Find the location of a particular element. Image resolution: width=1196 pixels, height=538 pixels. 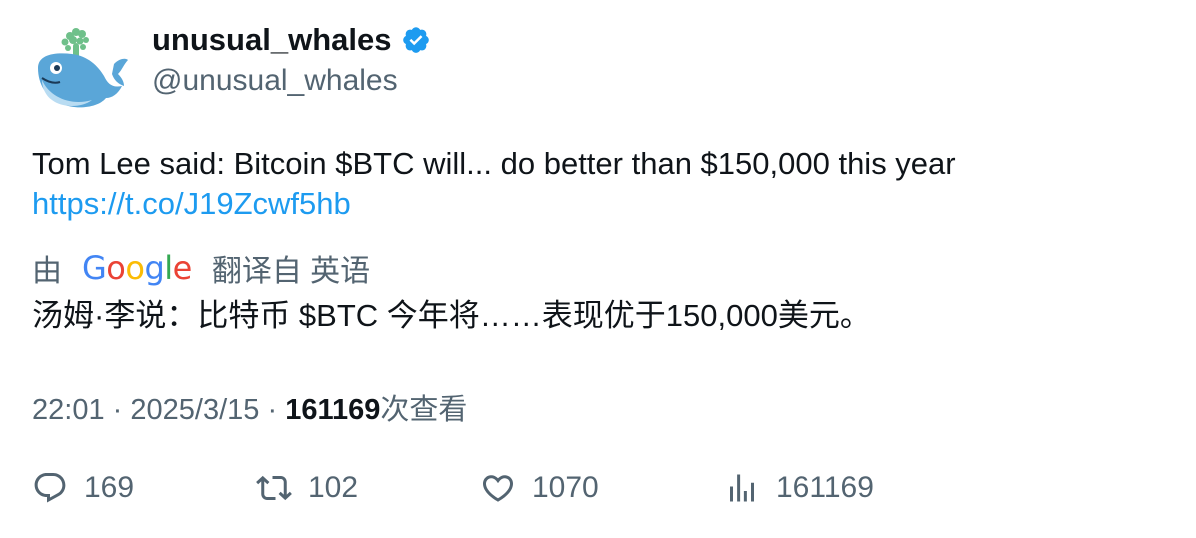

views-count: 161169 is located at coordinates (333, 410).